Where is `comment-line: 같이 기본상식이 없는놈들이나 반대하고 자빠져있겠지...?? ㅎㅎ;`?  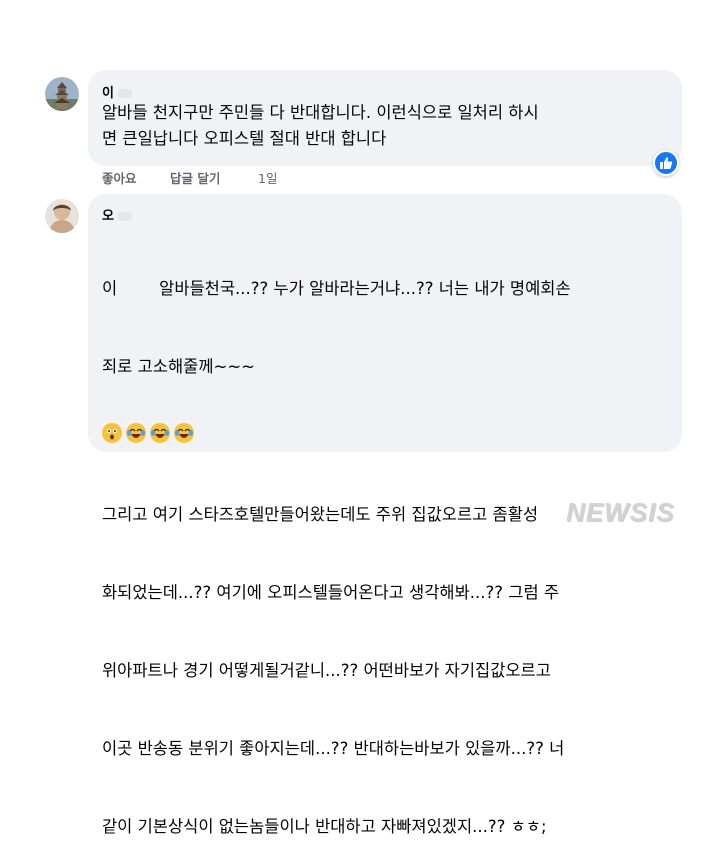 comment-line: 같이 기본상식이 없는놈들이나 반대하고 자빠져있겠지...?? ㅎㅎ; is located at coordinates (324, 826).